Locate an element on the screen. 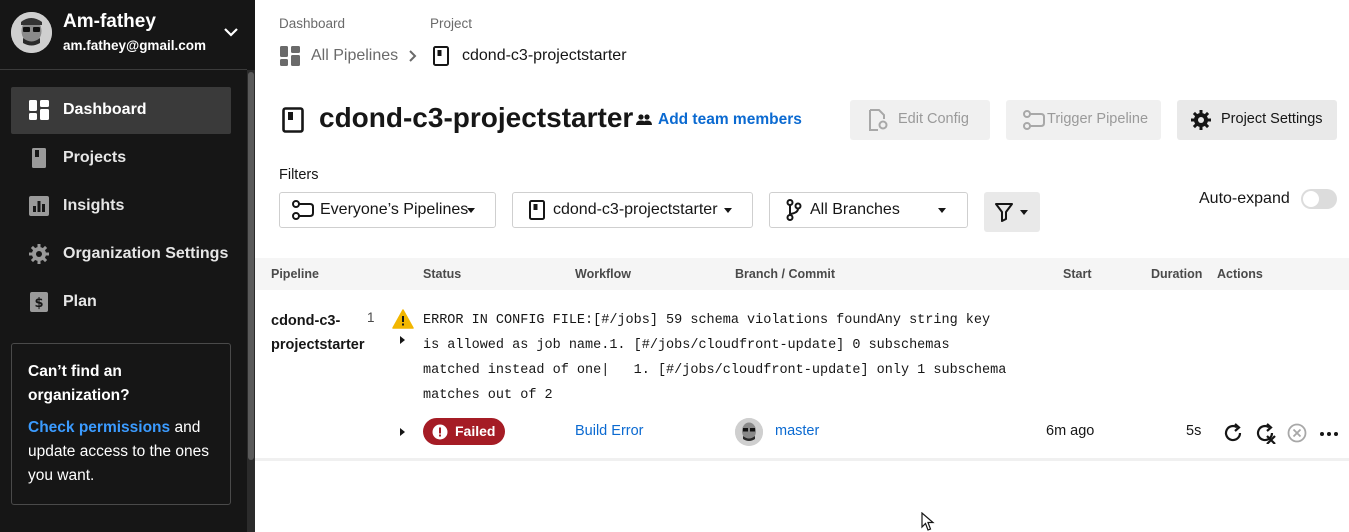 This screenshot has width=1349, height=532. pipeline-name-link: cdond-c3-projectstarter is located at coordinates (321, 333).